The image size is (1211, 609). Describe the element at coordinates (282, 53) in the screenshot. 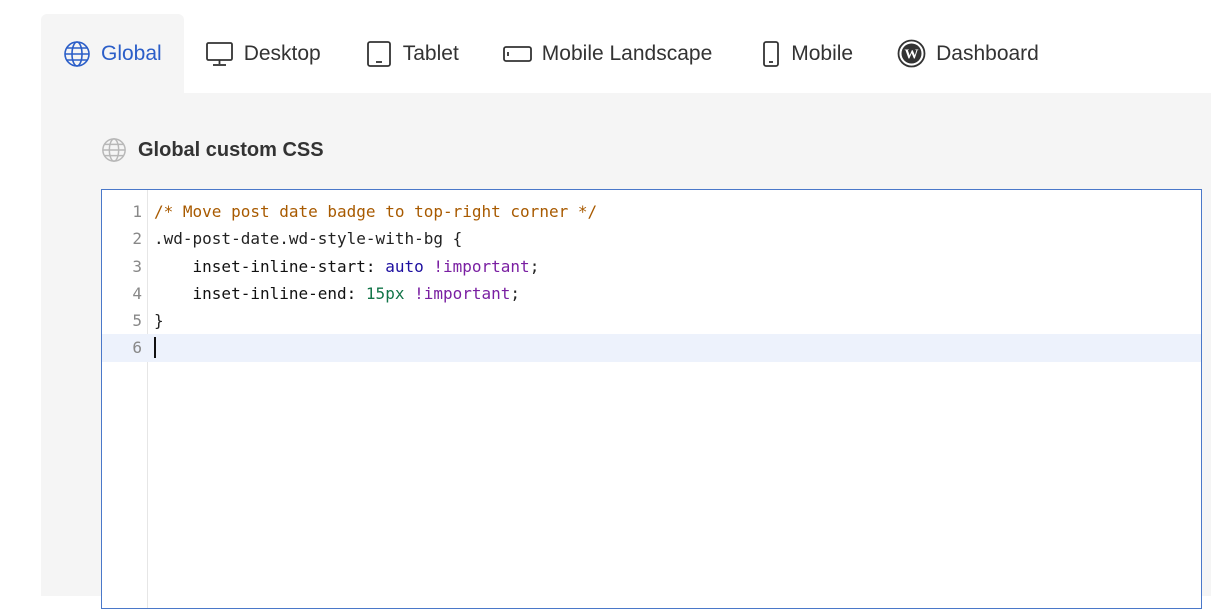

I see `tab-desktop-label: Desktop` at that location.